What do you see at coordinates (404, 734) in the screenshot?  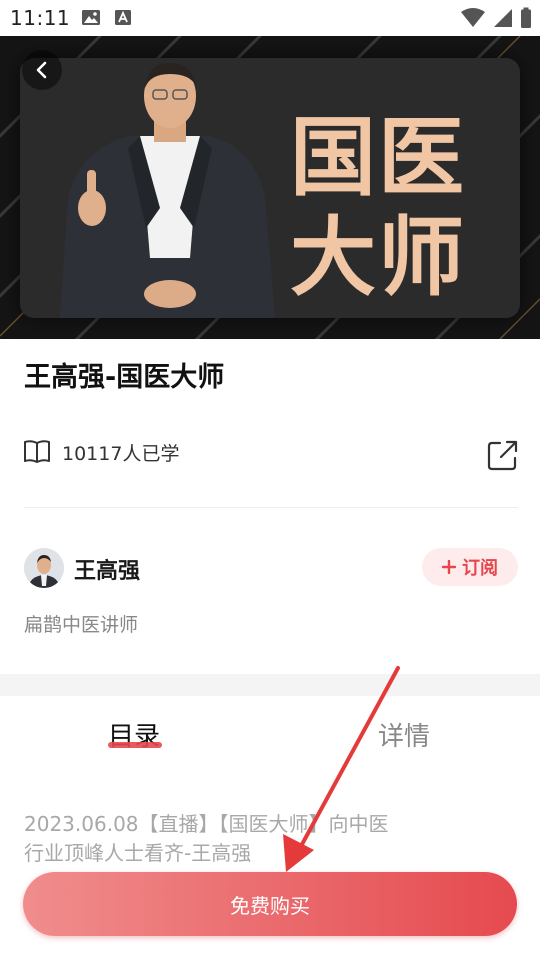 I see `tab-details: 详情` at bounding box center [404, 734].